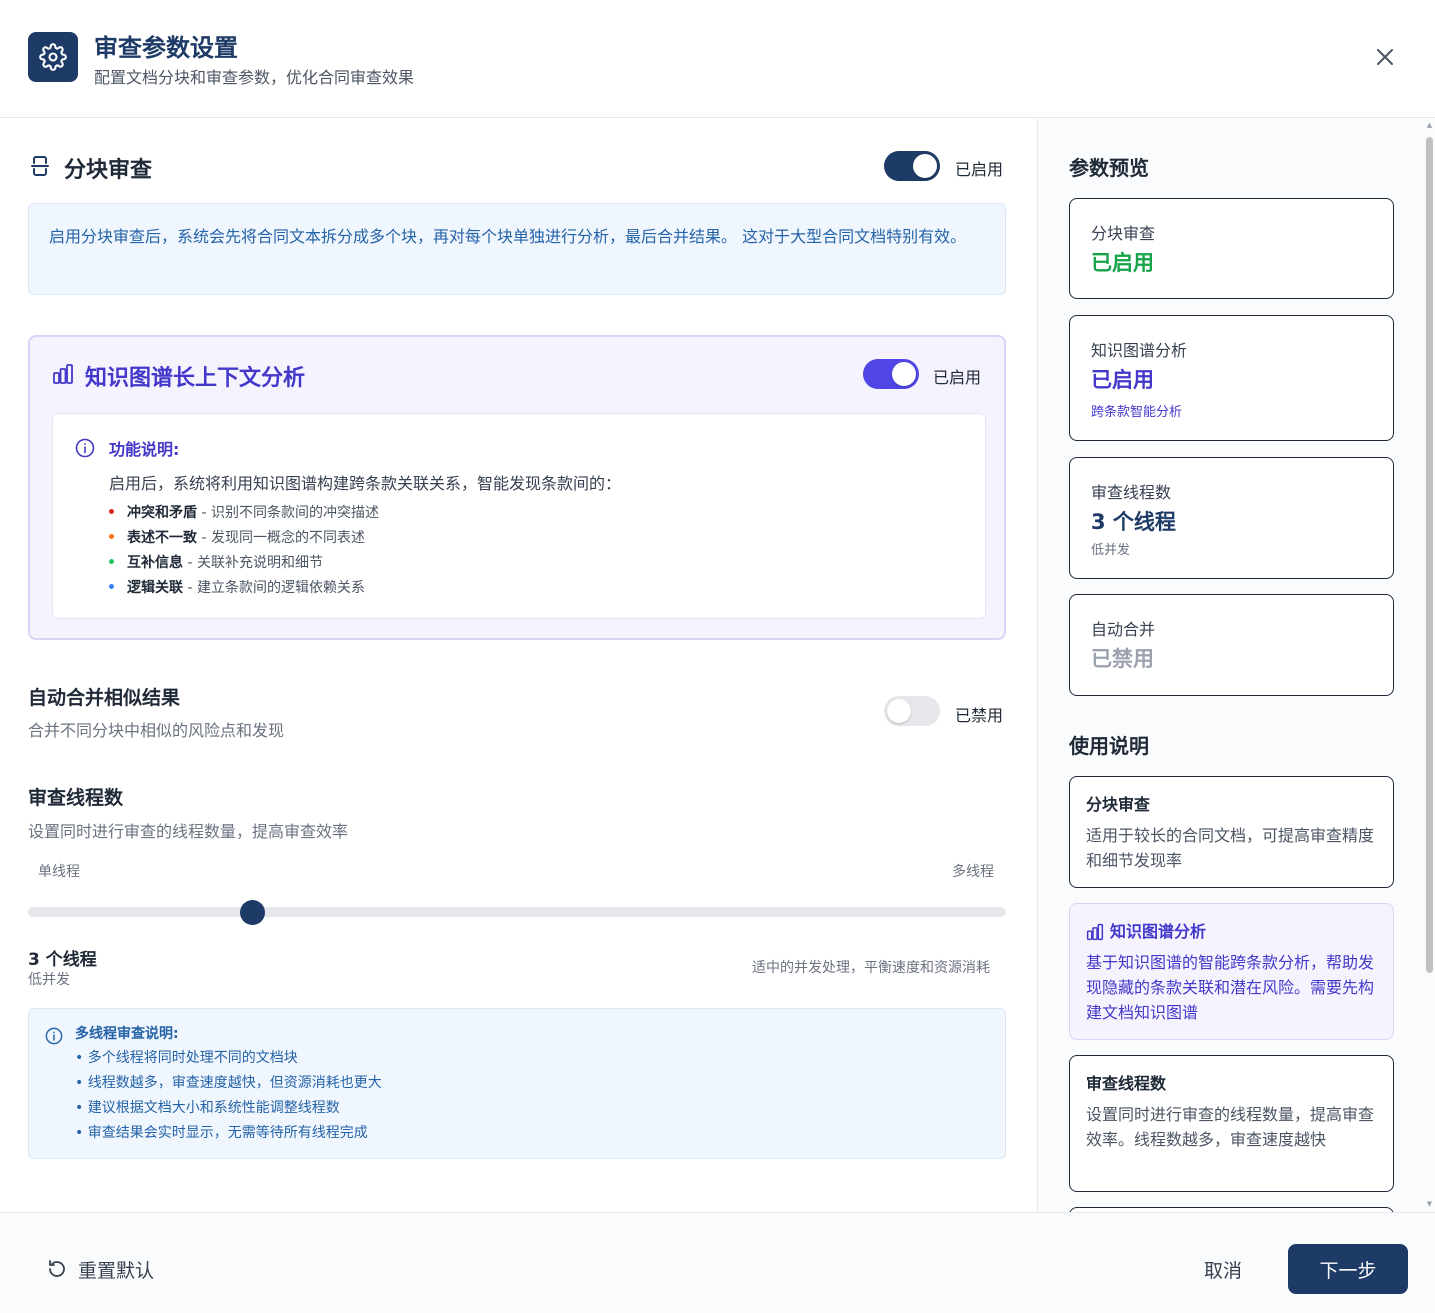 Image resolution: width=1435 pixels, height=1313 pixels. I want to click on chunk-review-toggle, so click(912, 166).